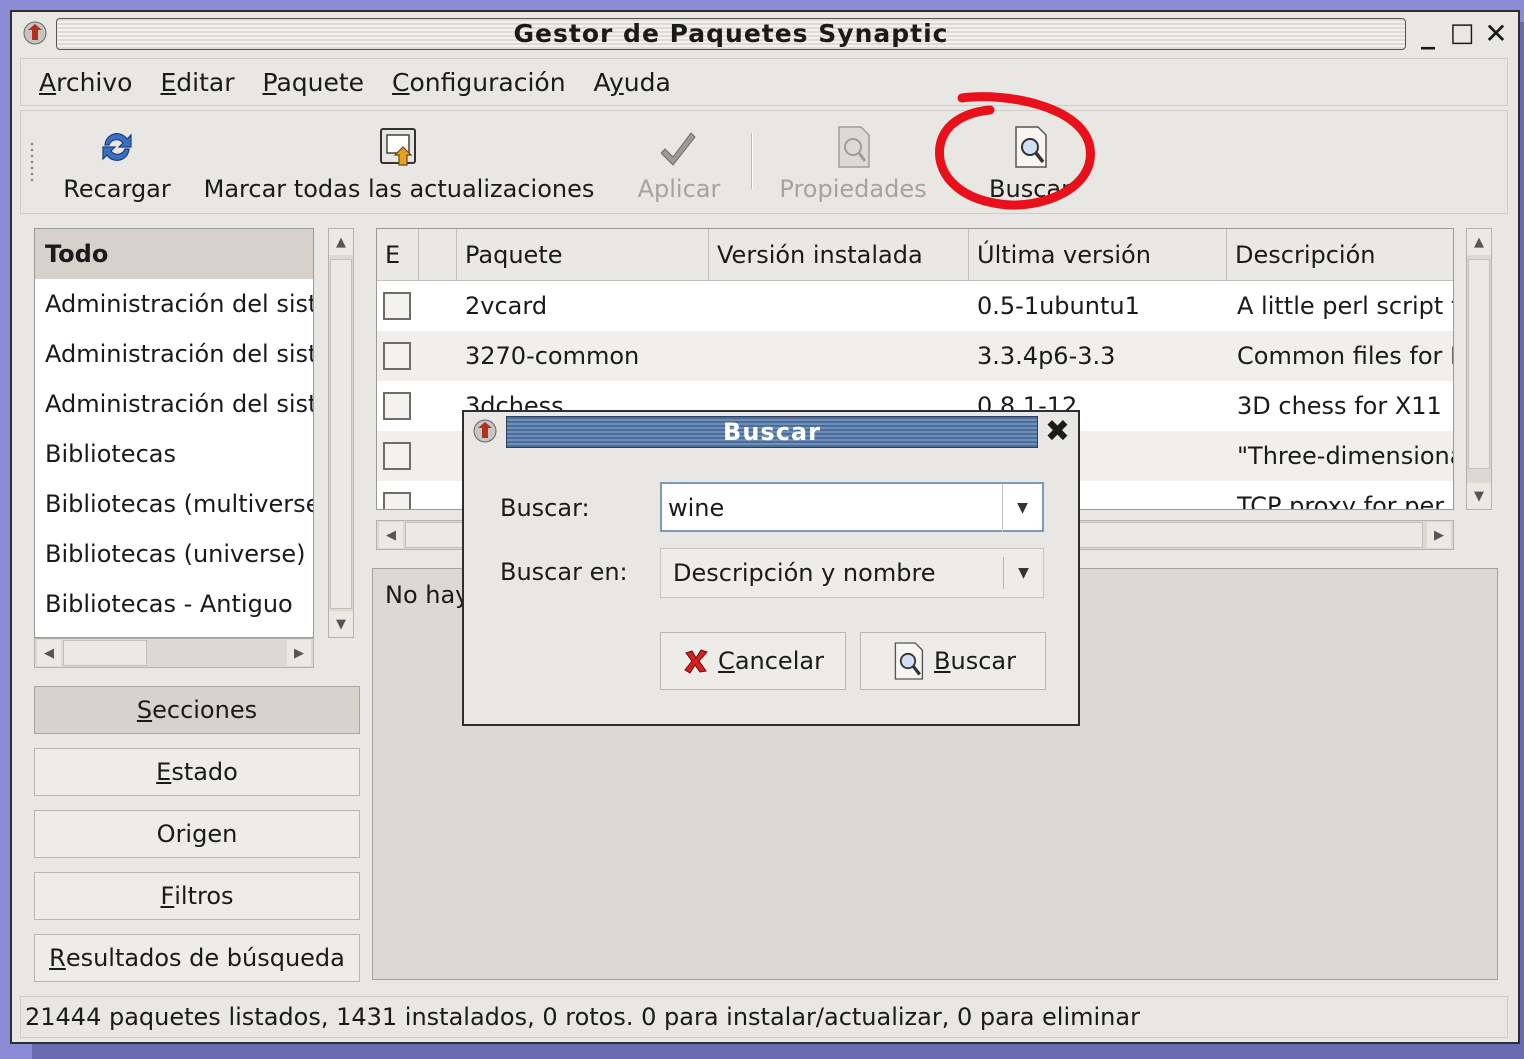 This screenshot has width=1524, height=1059. I want to click on toolbar-separator, so click(752, 161).